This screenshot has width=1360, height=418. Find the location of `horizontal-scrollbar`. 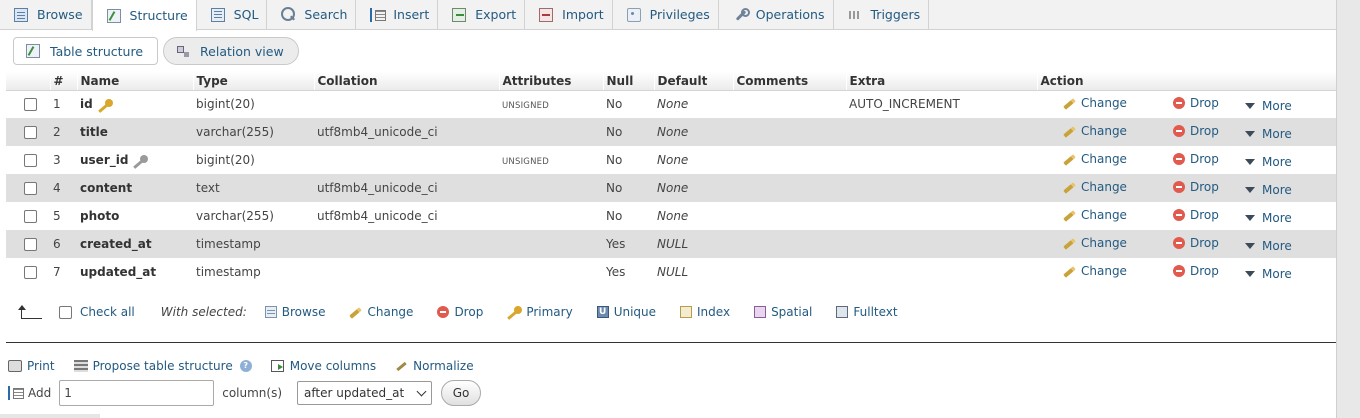

horizontal-scrollbar is located at coordinates (50, 416).